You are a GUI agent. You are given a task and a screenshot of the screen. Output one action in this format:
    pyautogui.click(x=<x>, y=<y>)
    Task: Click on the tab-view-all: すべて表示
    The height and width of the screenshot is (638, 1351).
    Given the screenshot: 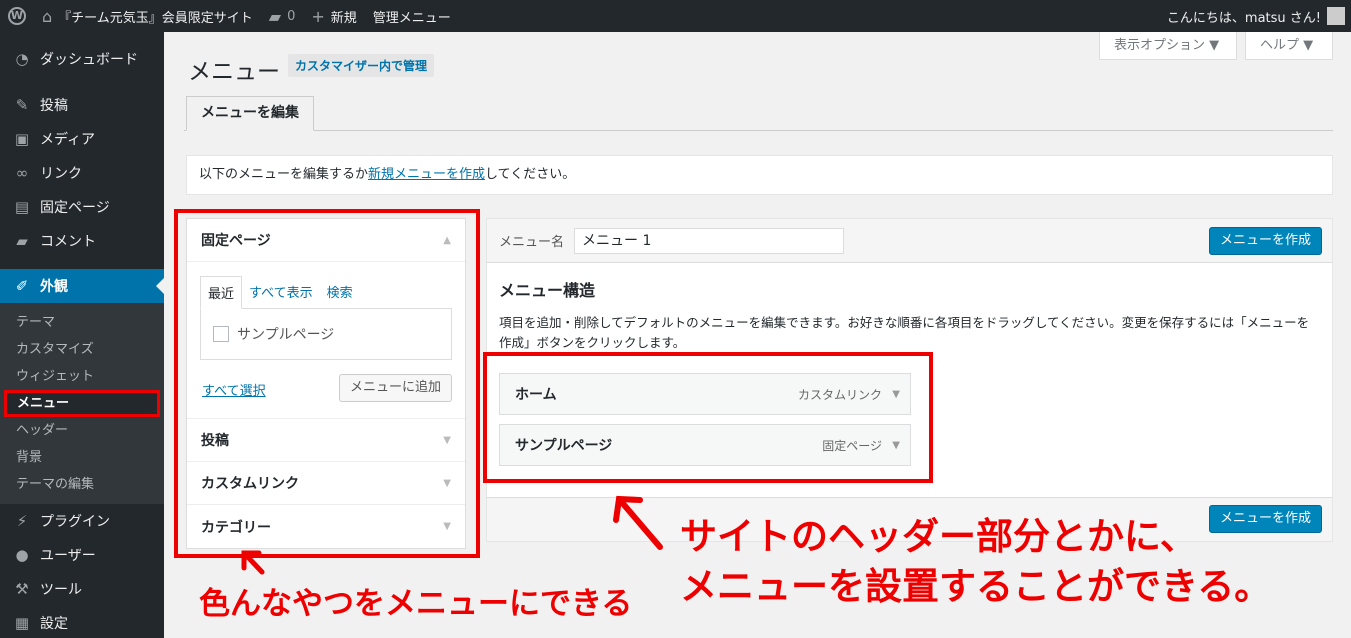 What is the action you would take?
    pyautogui.click(x=281, y=292)
    